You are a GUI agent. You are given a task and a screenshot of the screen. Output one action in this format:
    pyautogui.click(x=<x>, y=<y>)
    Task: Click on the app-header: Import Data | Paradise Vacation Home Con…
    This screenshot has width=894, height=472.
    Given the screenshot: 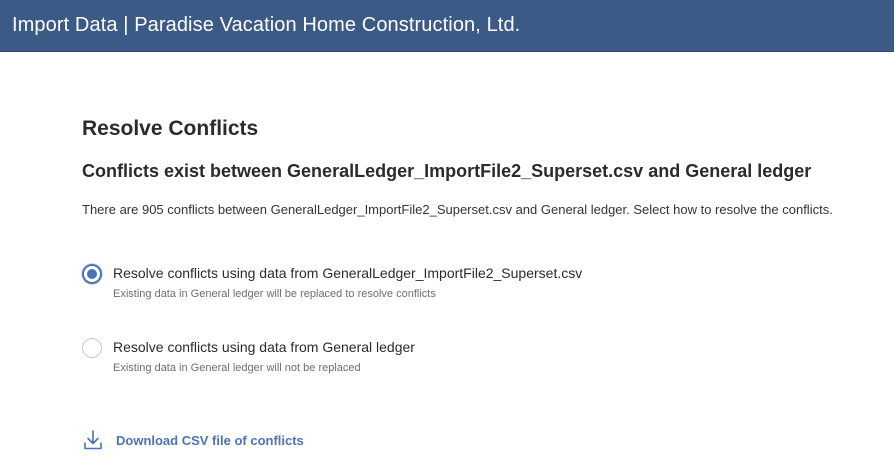 What is the action you would take?
    pyautogui.click(x=447, y=26)
    